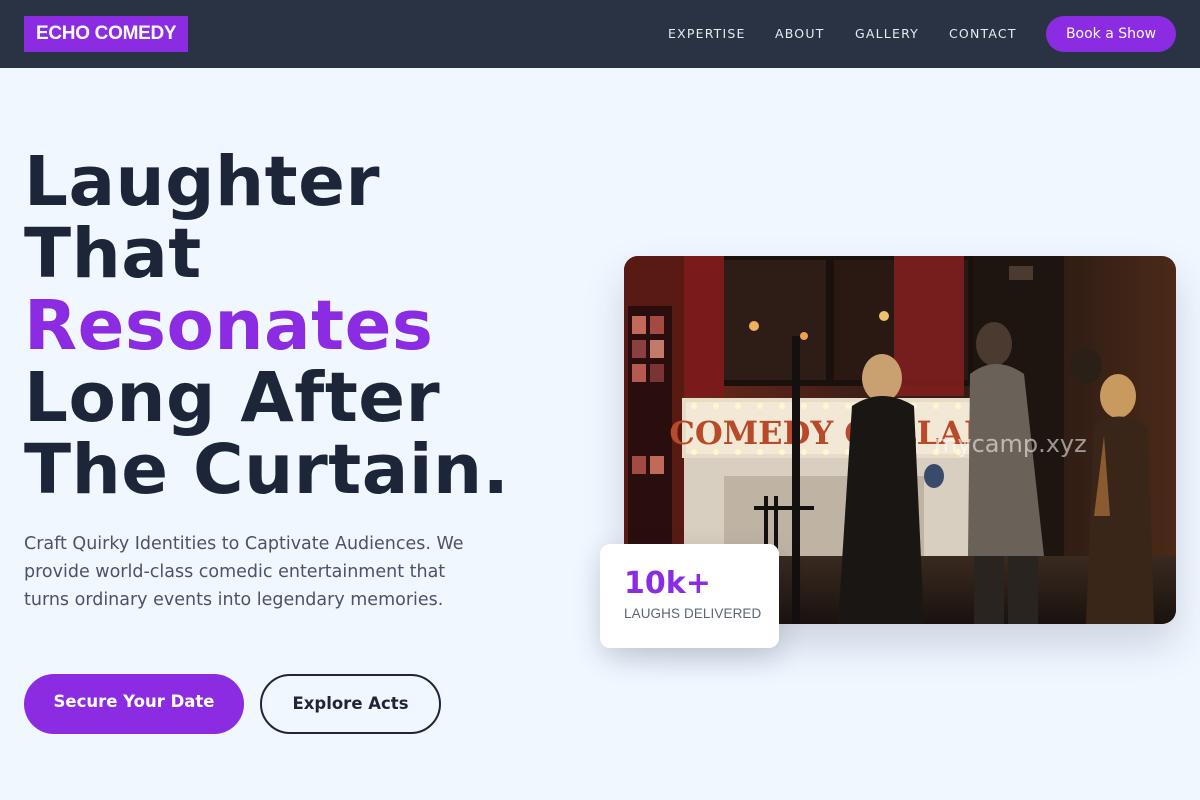 Image resolution: width=1200 pixels, height=800 pixels. What do you see at coordinates (134, 704) in the screenshot?
I see `secure-date-button: Secure Your Date` at bounding box center [134, 704].